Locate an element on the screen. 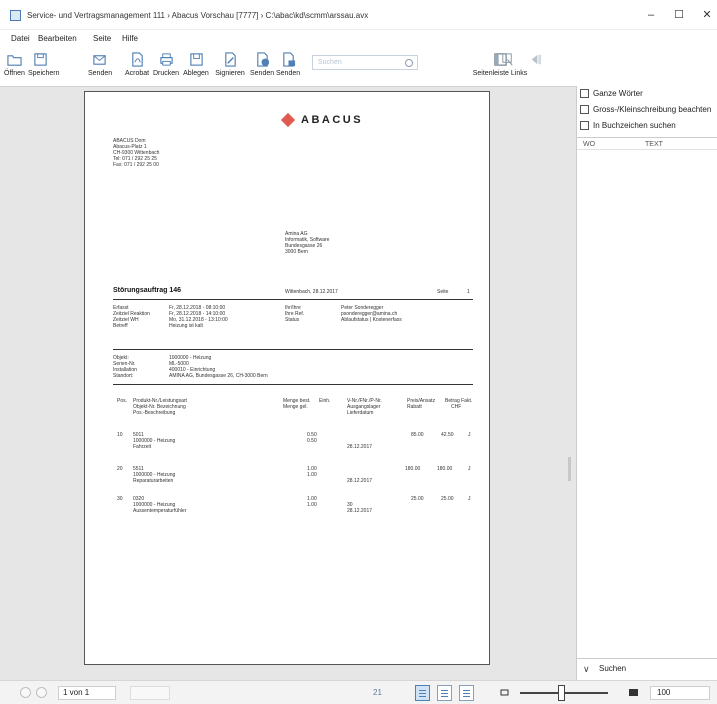  prev-page-button is located at coordinates (25, 692).